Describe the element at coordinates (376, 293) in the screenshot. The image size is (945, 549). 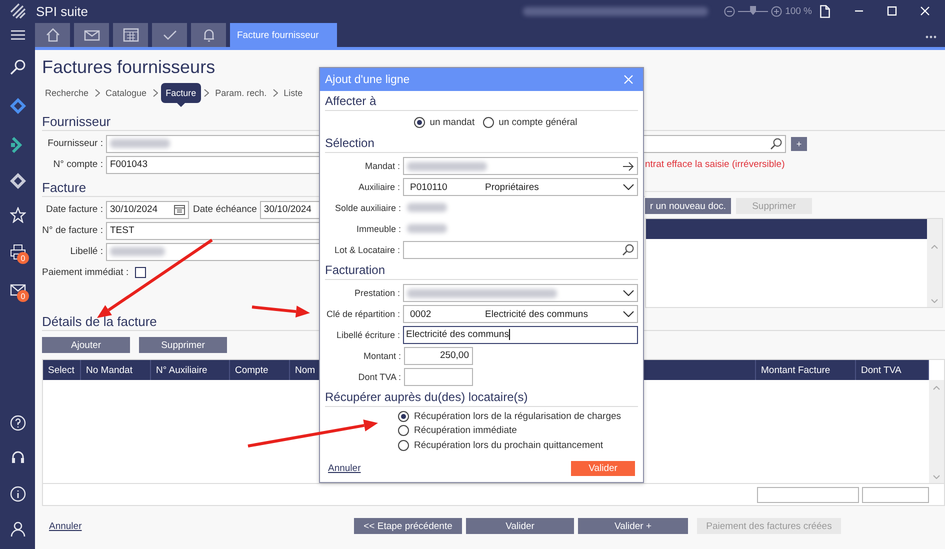
I see `field-label: Prestation :` at that location.